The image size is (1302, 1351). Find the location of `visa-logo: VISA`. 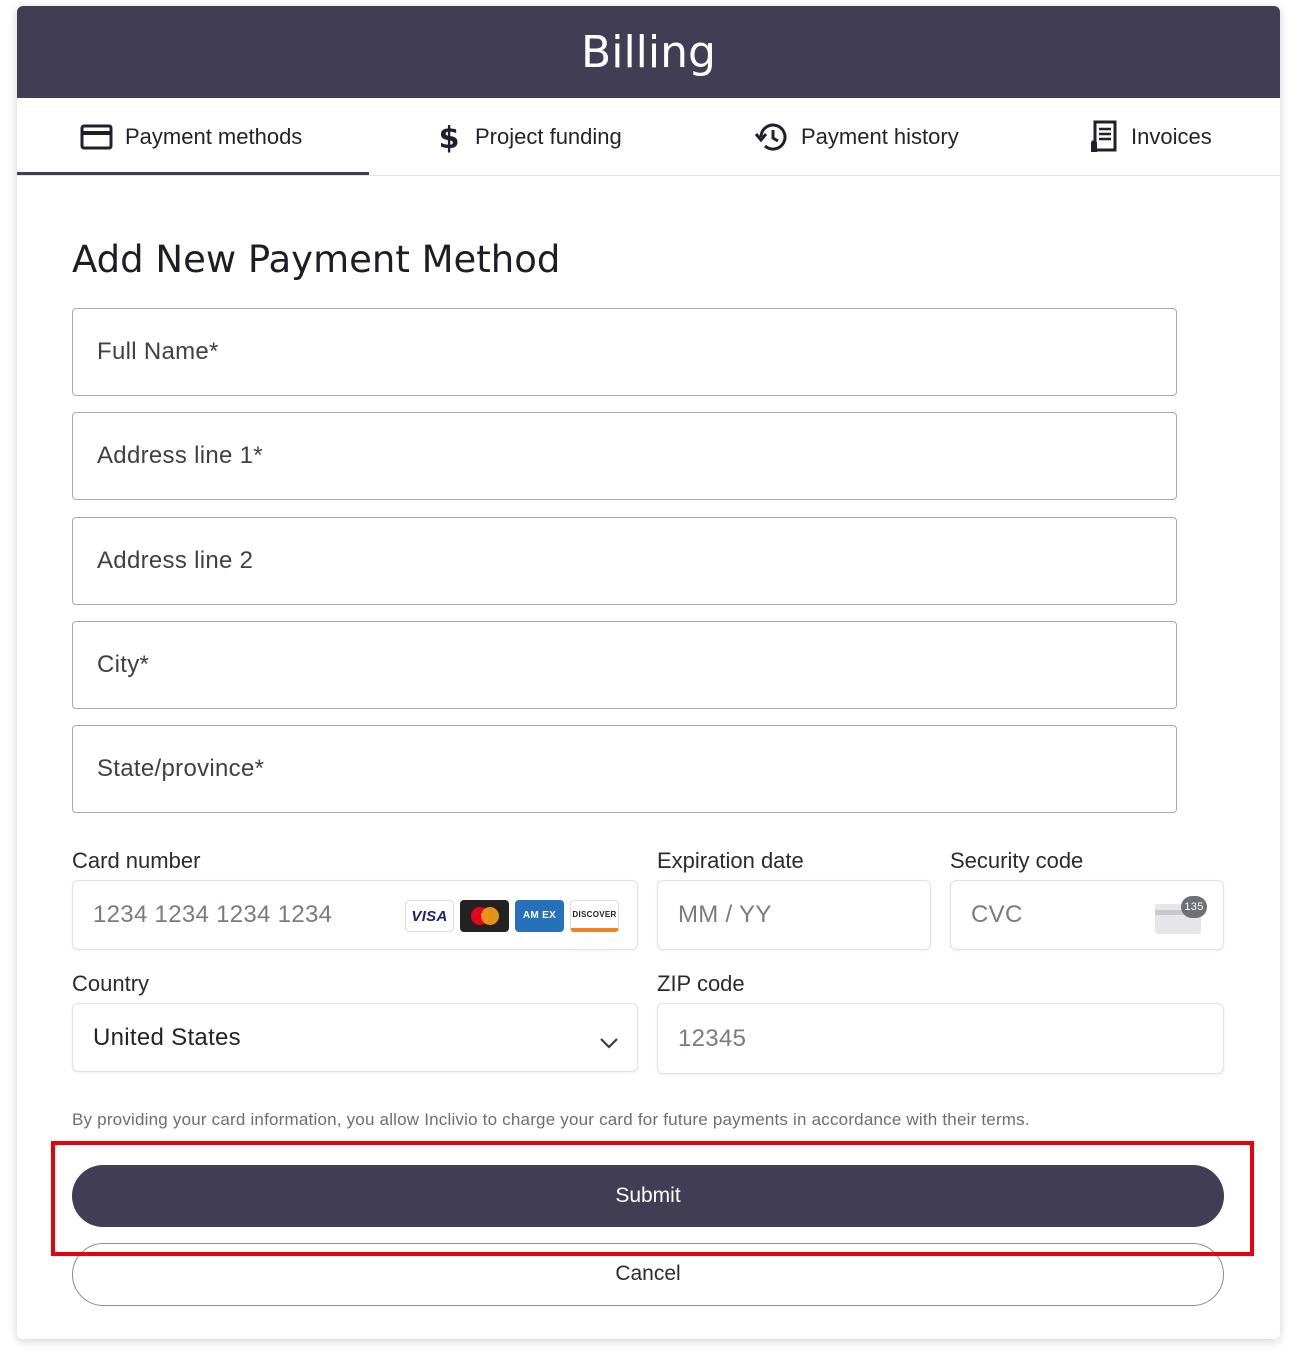

visa-logo: VISA is located at coordinates (429, 916).